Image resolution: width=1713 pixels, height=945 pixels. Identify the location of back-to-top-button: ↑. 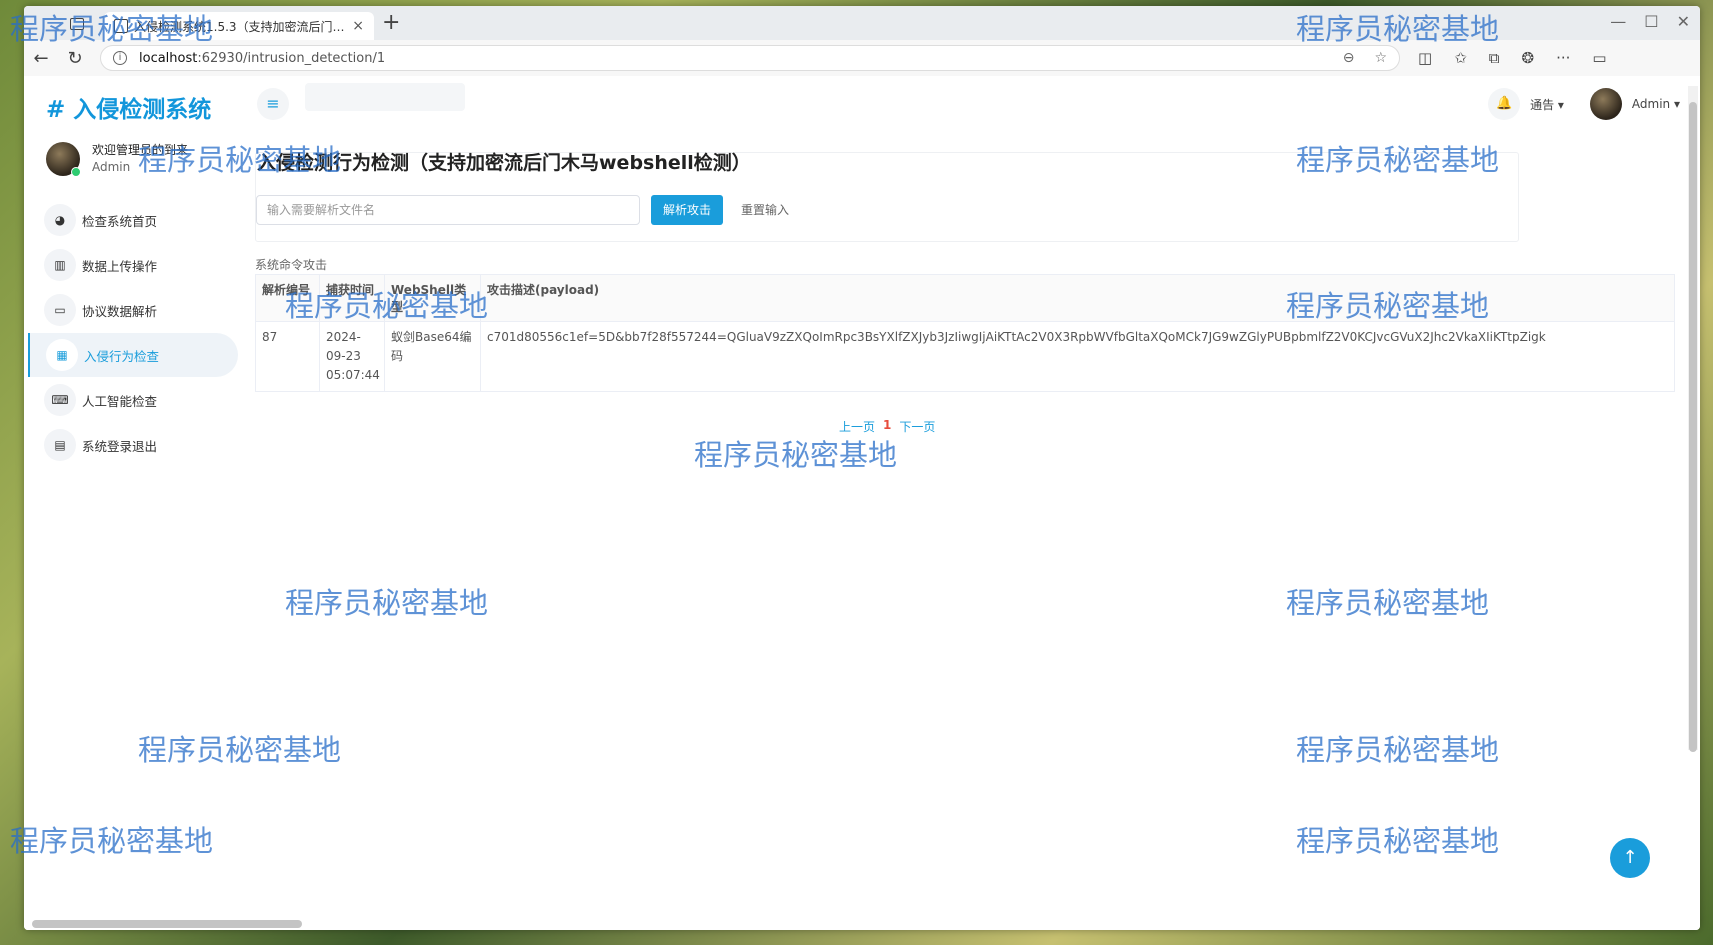
(1630, 858).